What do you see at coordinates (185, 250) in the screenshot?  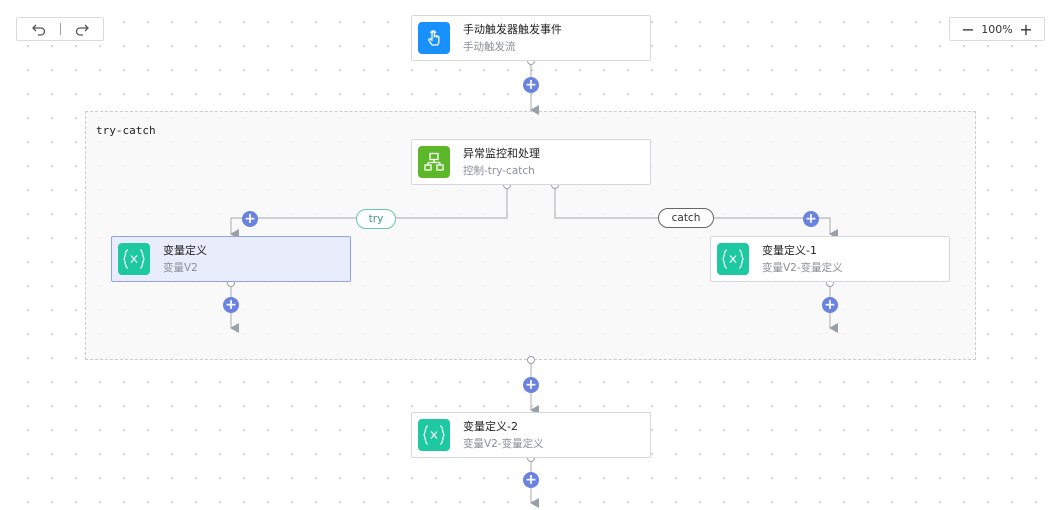 I see `node-title: 变量定义` at bounding box center [185, 250].